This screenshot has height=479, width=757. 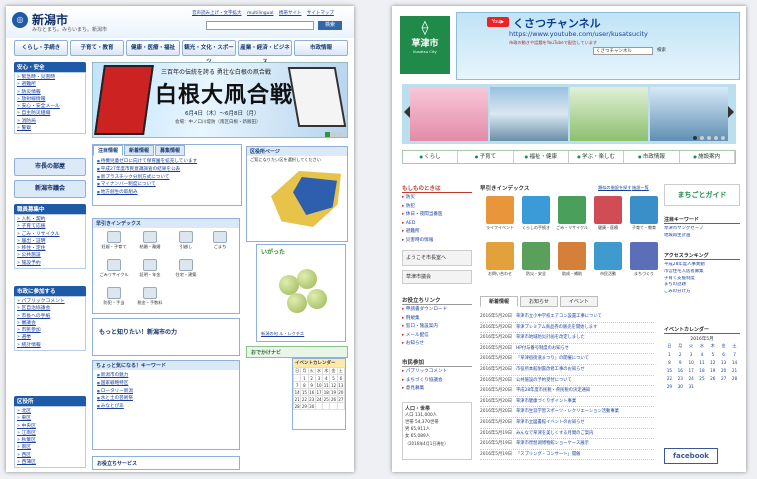 What do you see at coordinates (114, 242) in the screenshot?
I see `index-pregnancy: 妊娠・子育て` at bounding box center [114, 242].